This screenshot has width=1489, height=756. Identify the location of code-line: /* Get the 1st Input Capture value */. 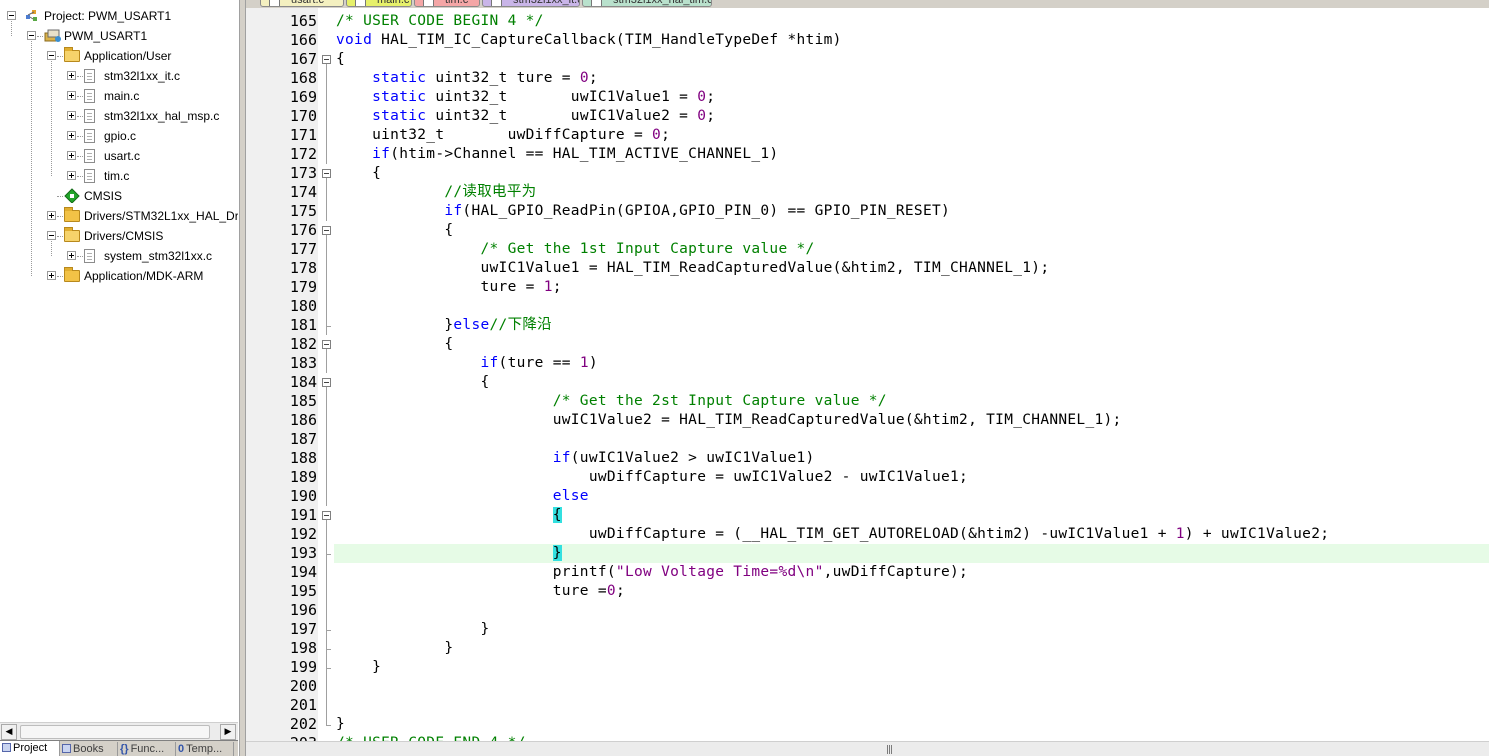
(575, 249).